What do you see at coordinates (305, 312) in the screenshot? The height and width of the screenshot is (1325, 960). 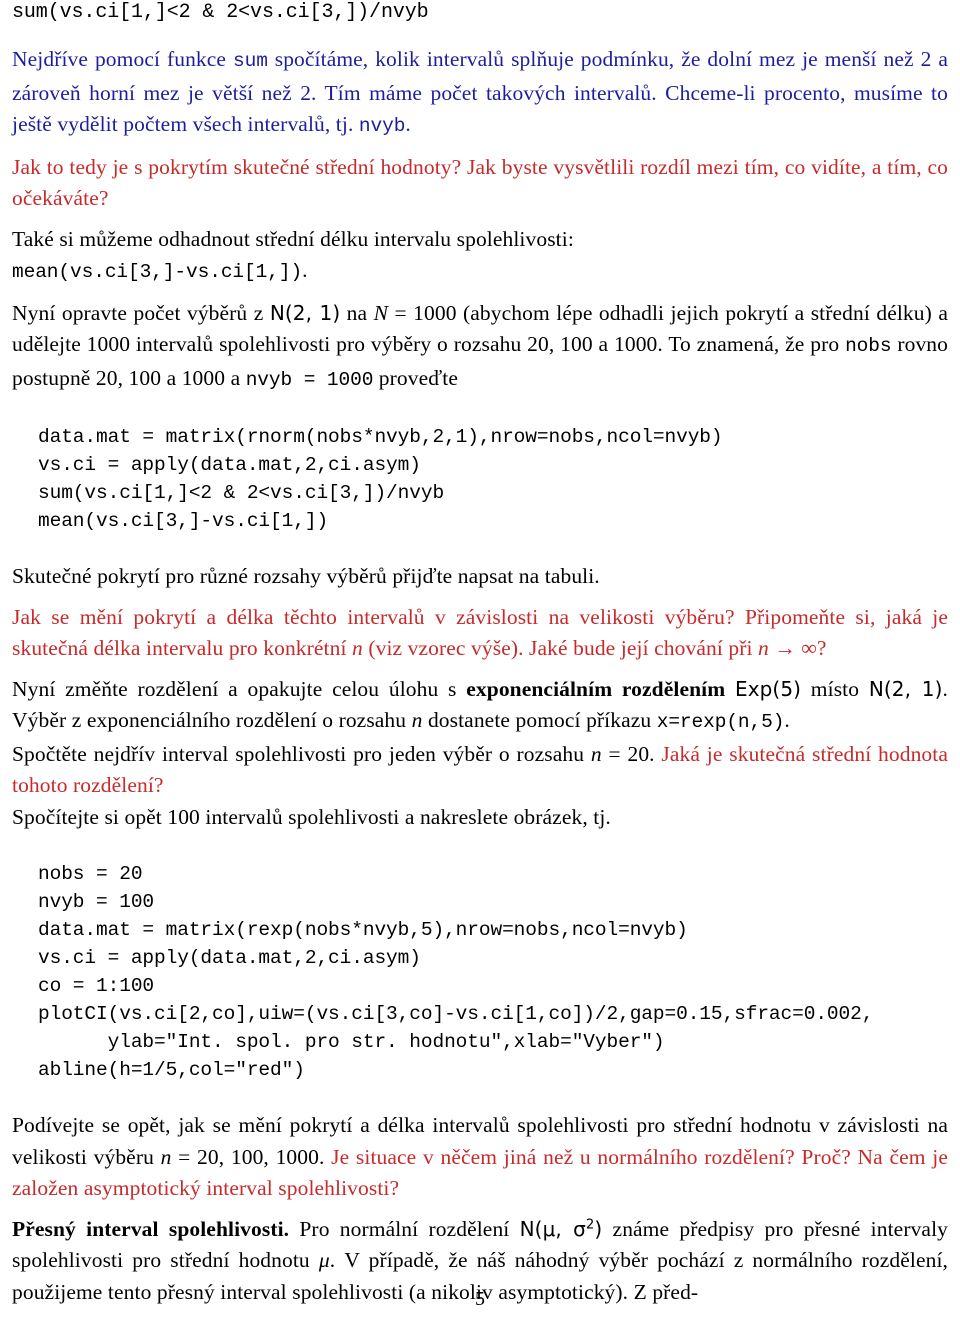 I see `p4-math-normal-dist: N(2, 1)` at bounding box center [305, 312].